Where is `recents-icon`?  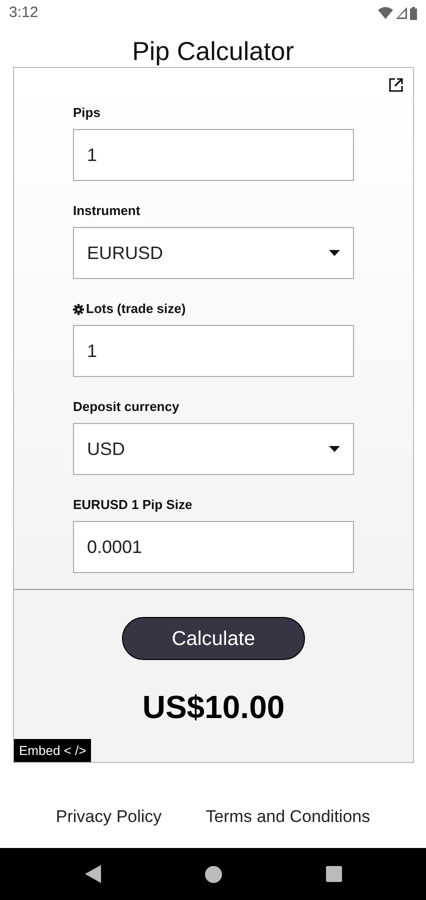 recents-icon is located at coordinates (334, 874).